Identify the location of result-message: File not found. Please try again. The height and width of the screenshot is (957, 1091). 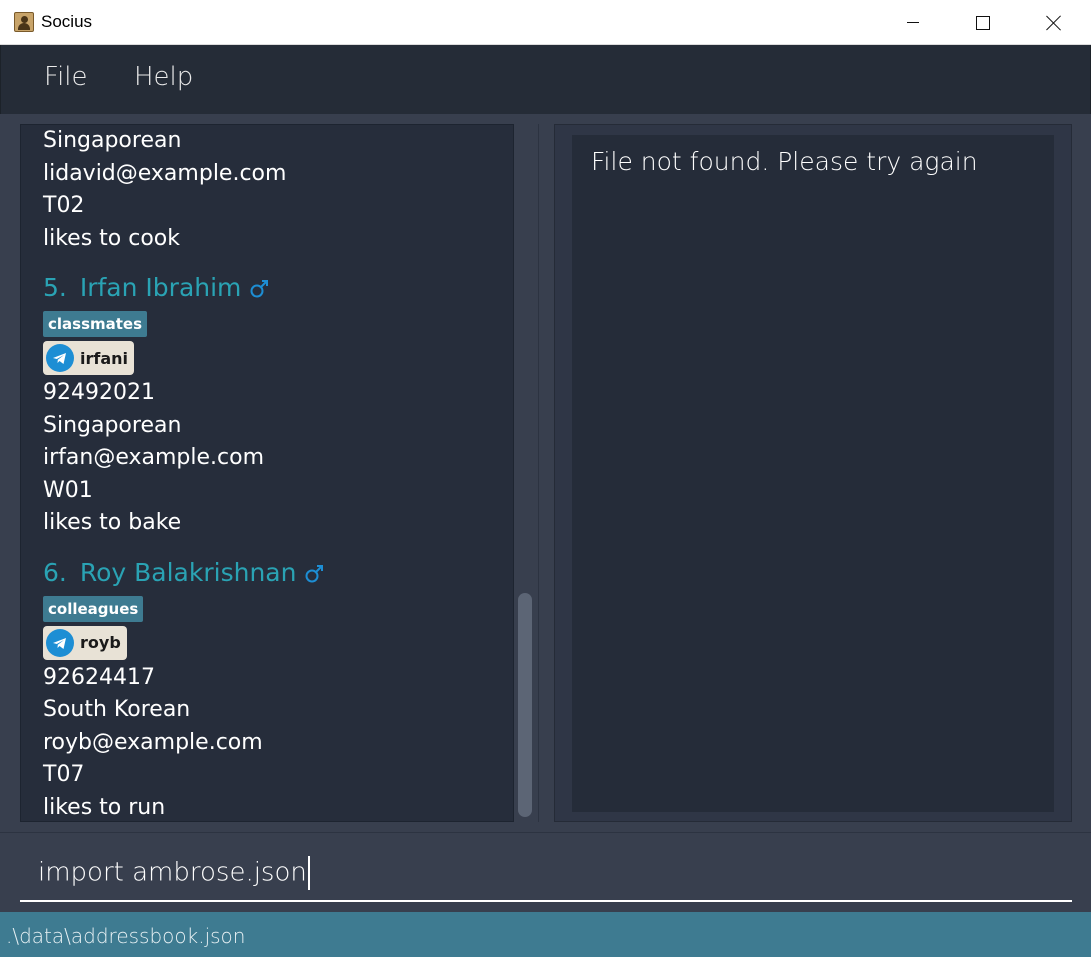
(784, 161).